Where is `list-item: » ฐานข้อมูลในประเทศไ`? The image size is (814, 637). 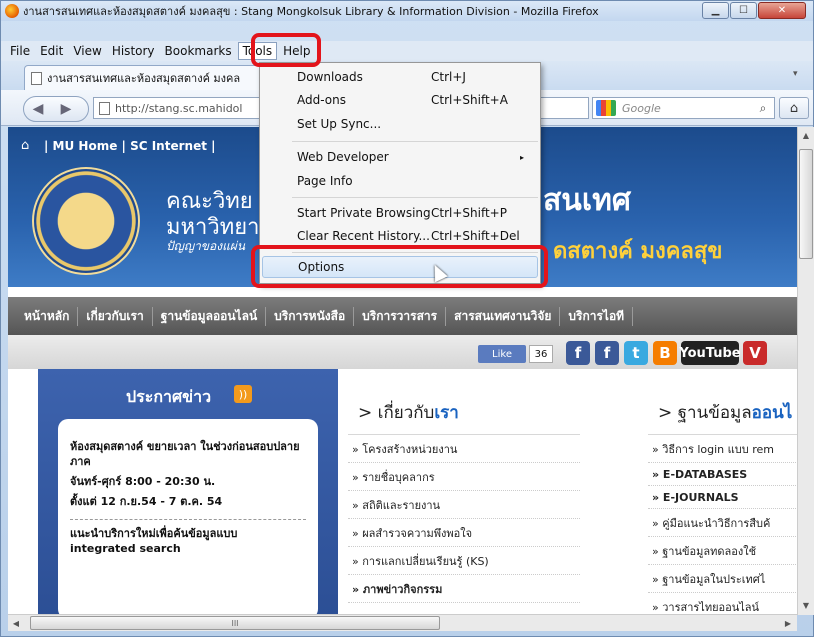
list-item: » ฐานข้อมูลในประเทศไ is located at coordinates (722, 579).